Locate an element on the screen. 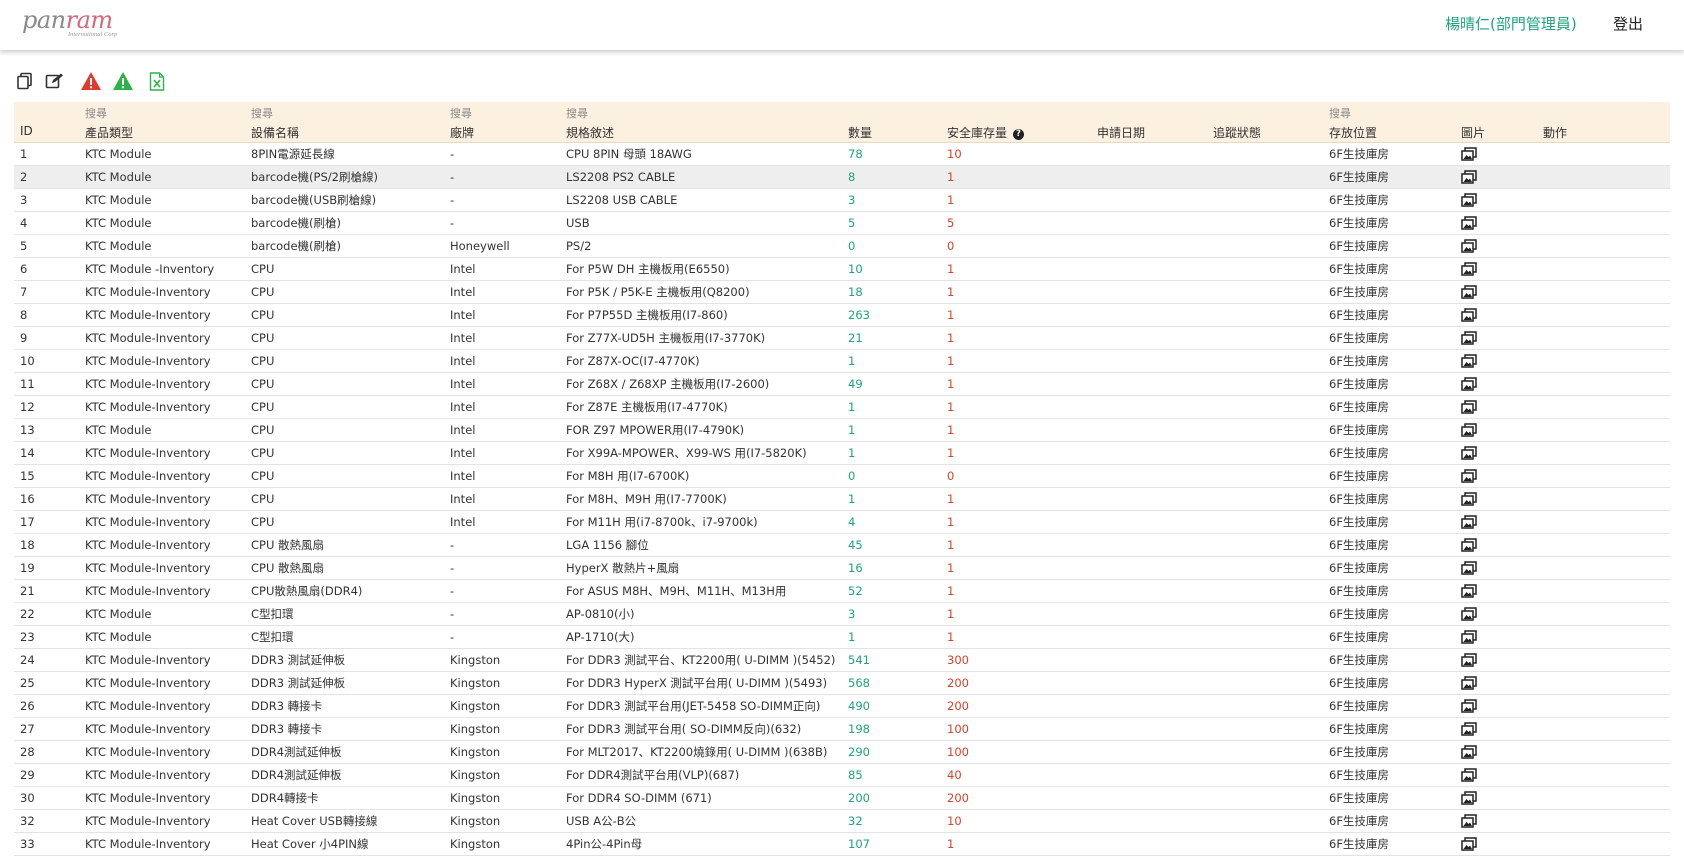 The image size is (1684, 856). warning-green-icon is located at coordinates (123, 81).